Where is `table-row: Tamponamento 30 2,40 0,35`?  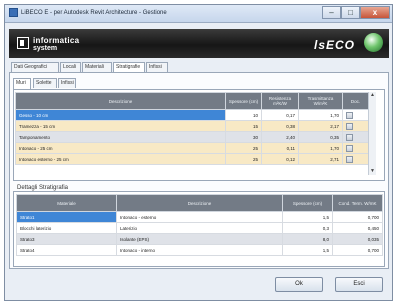
table-row: Tamponamento 30 2,40 0,35 is located at coordinates (192, 137).